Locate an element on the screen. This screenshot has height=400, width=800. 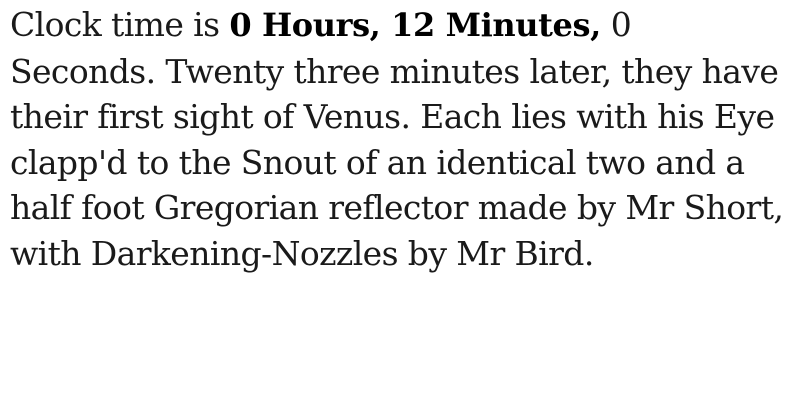
clock-seconds-text: 0 is located at coordinates (616, 24).